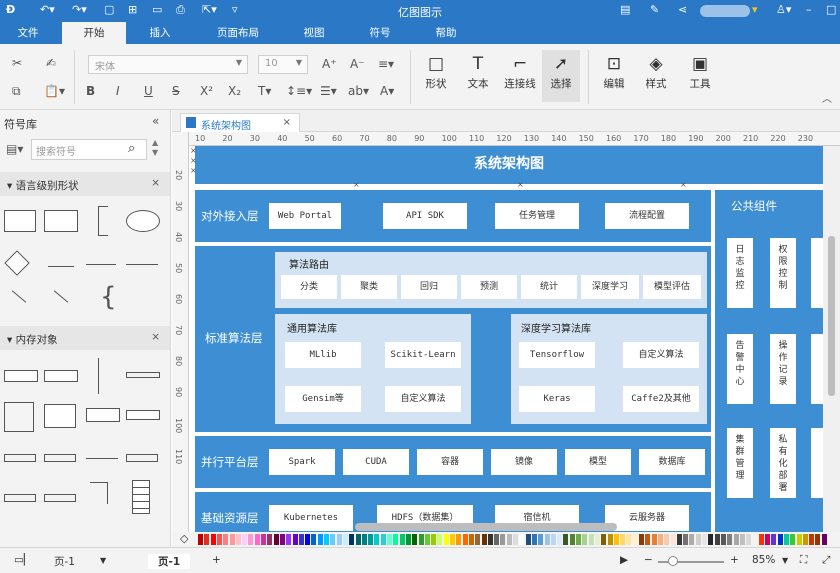 The image size is (840, 573). What do you see at coordinates (168, 64) in the screenshot?
I see `font-name-select: 宋体 ▼` at bounding box center [168, 64].